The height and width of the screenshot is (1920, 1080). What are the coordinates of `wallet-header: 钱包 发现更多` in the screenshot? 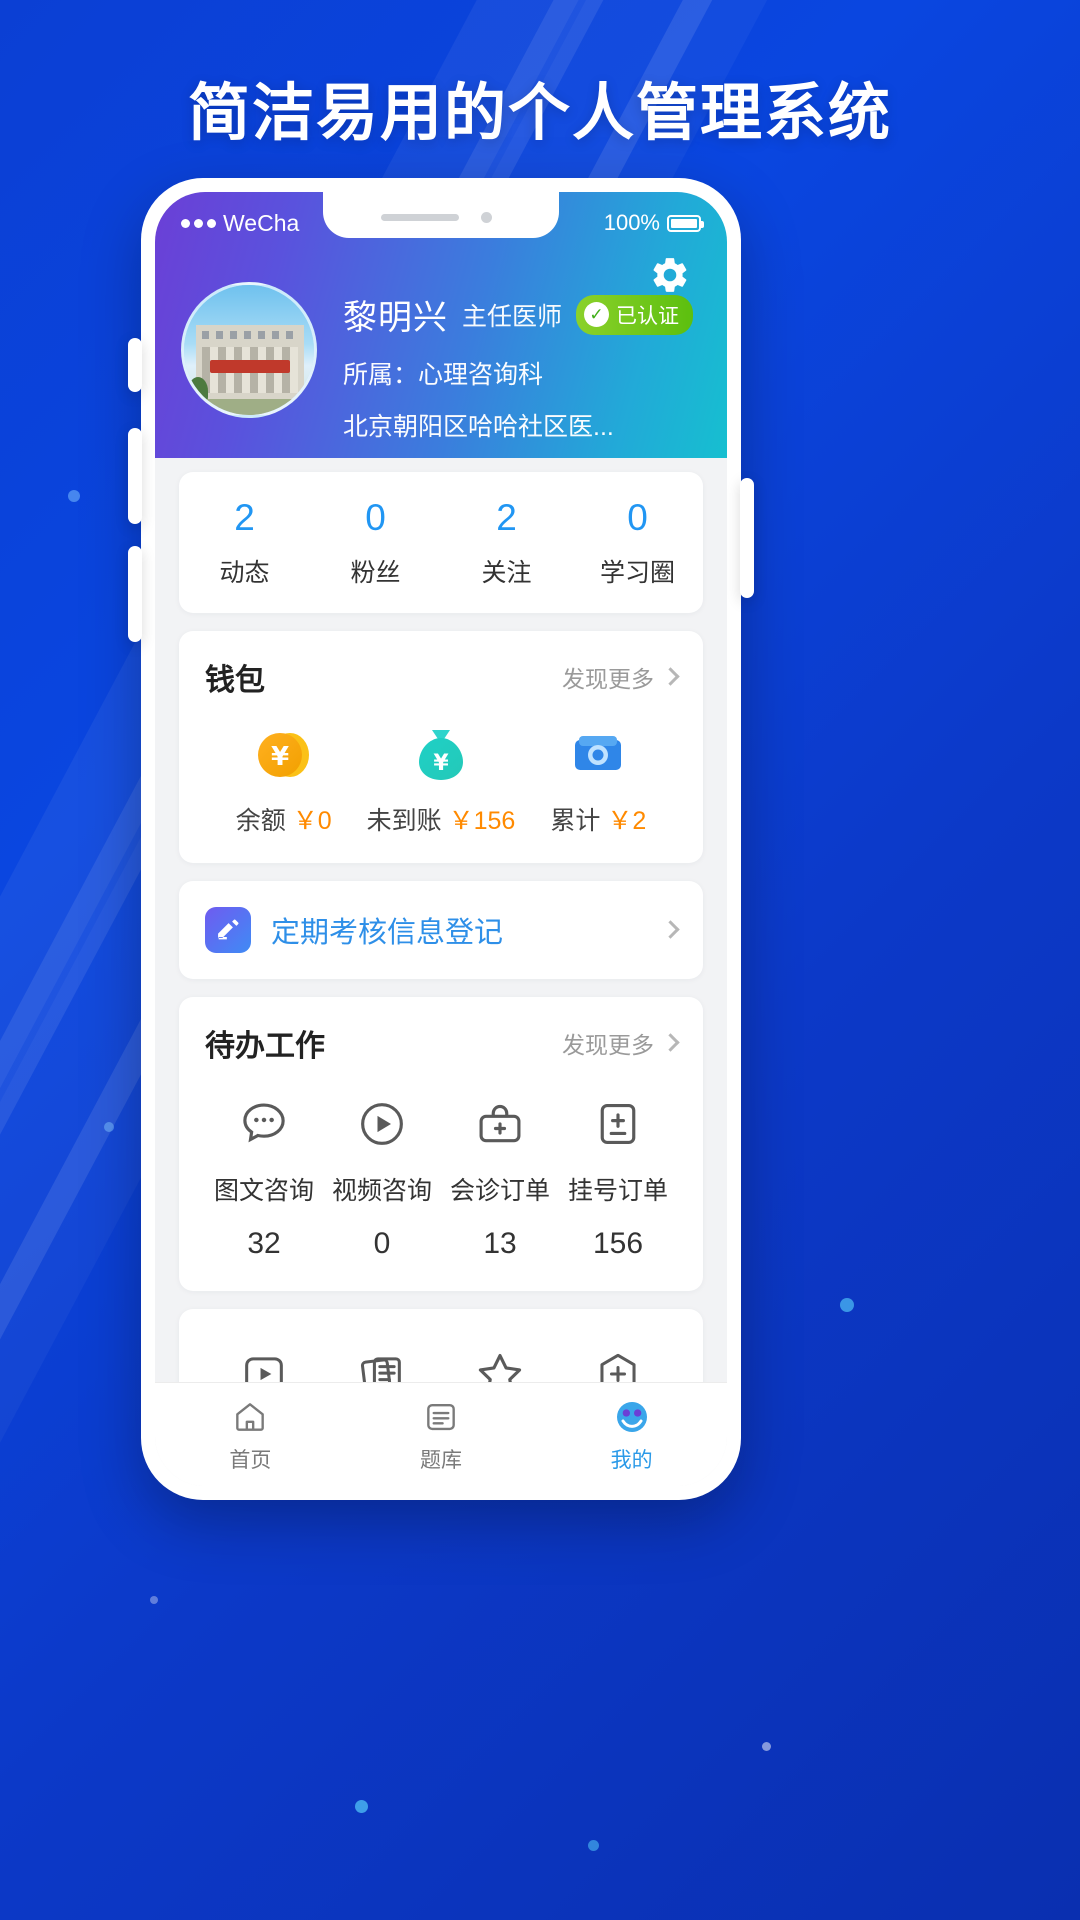 It's located at (442, 677).